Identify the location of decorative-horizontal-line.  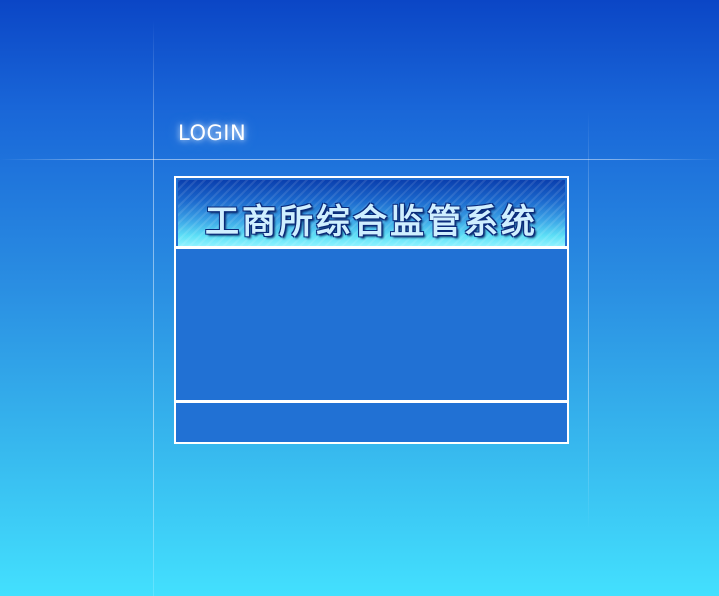
(359, 159).